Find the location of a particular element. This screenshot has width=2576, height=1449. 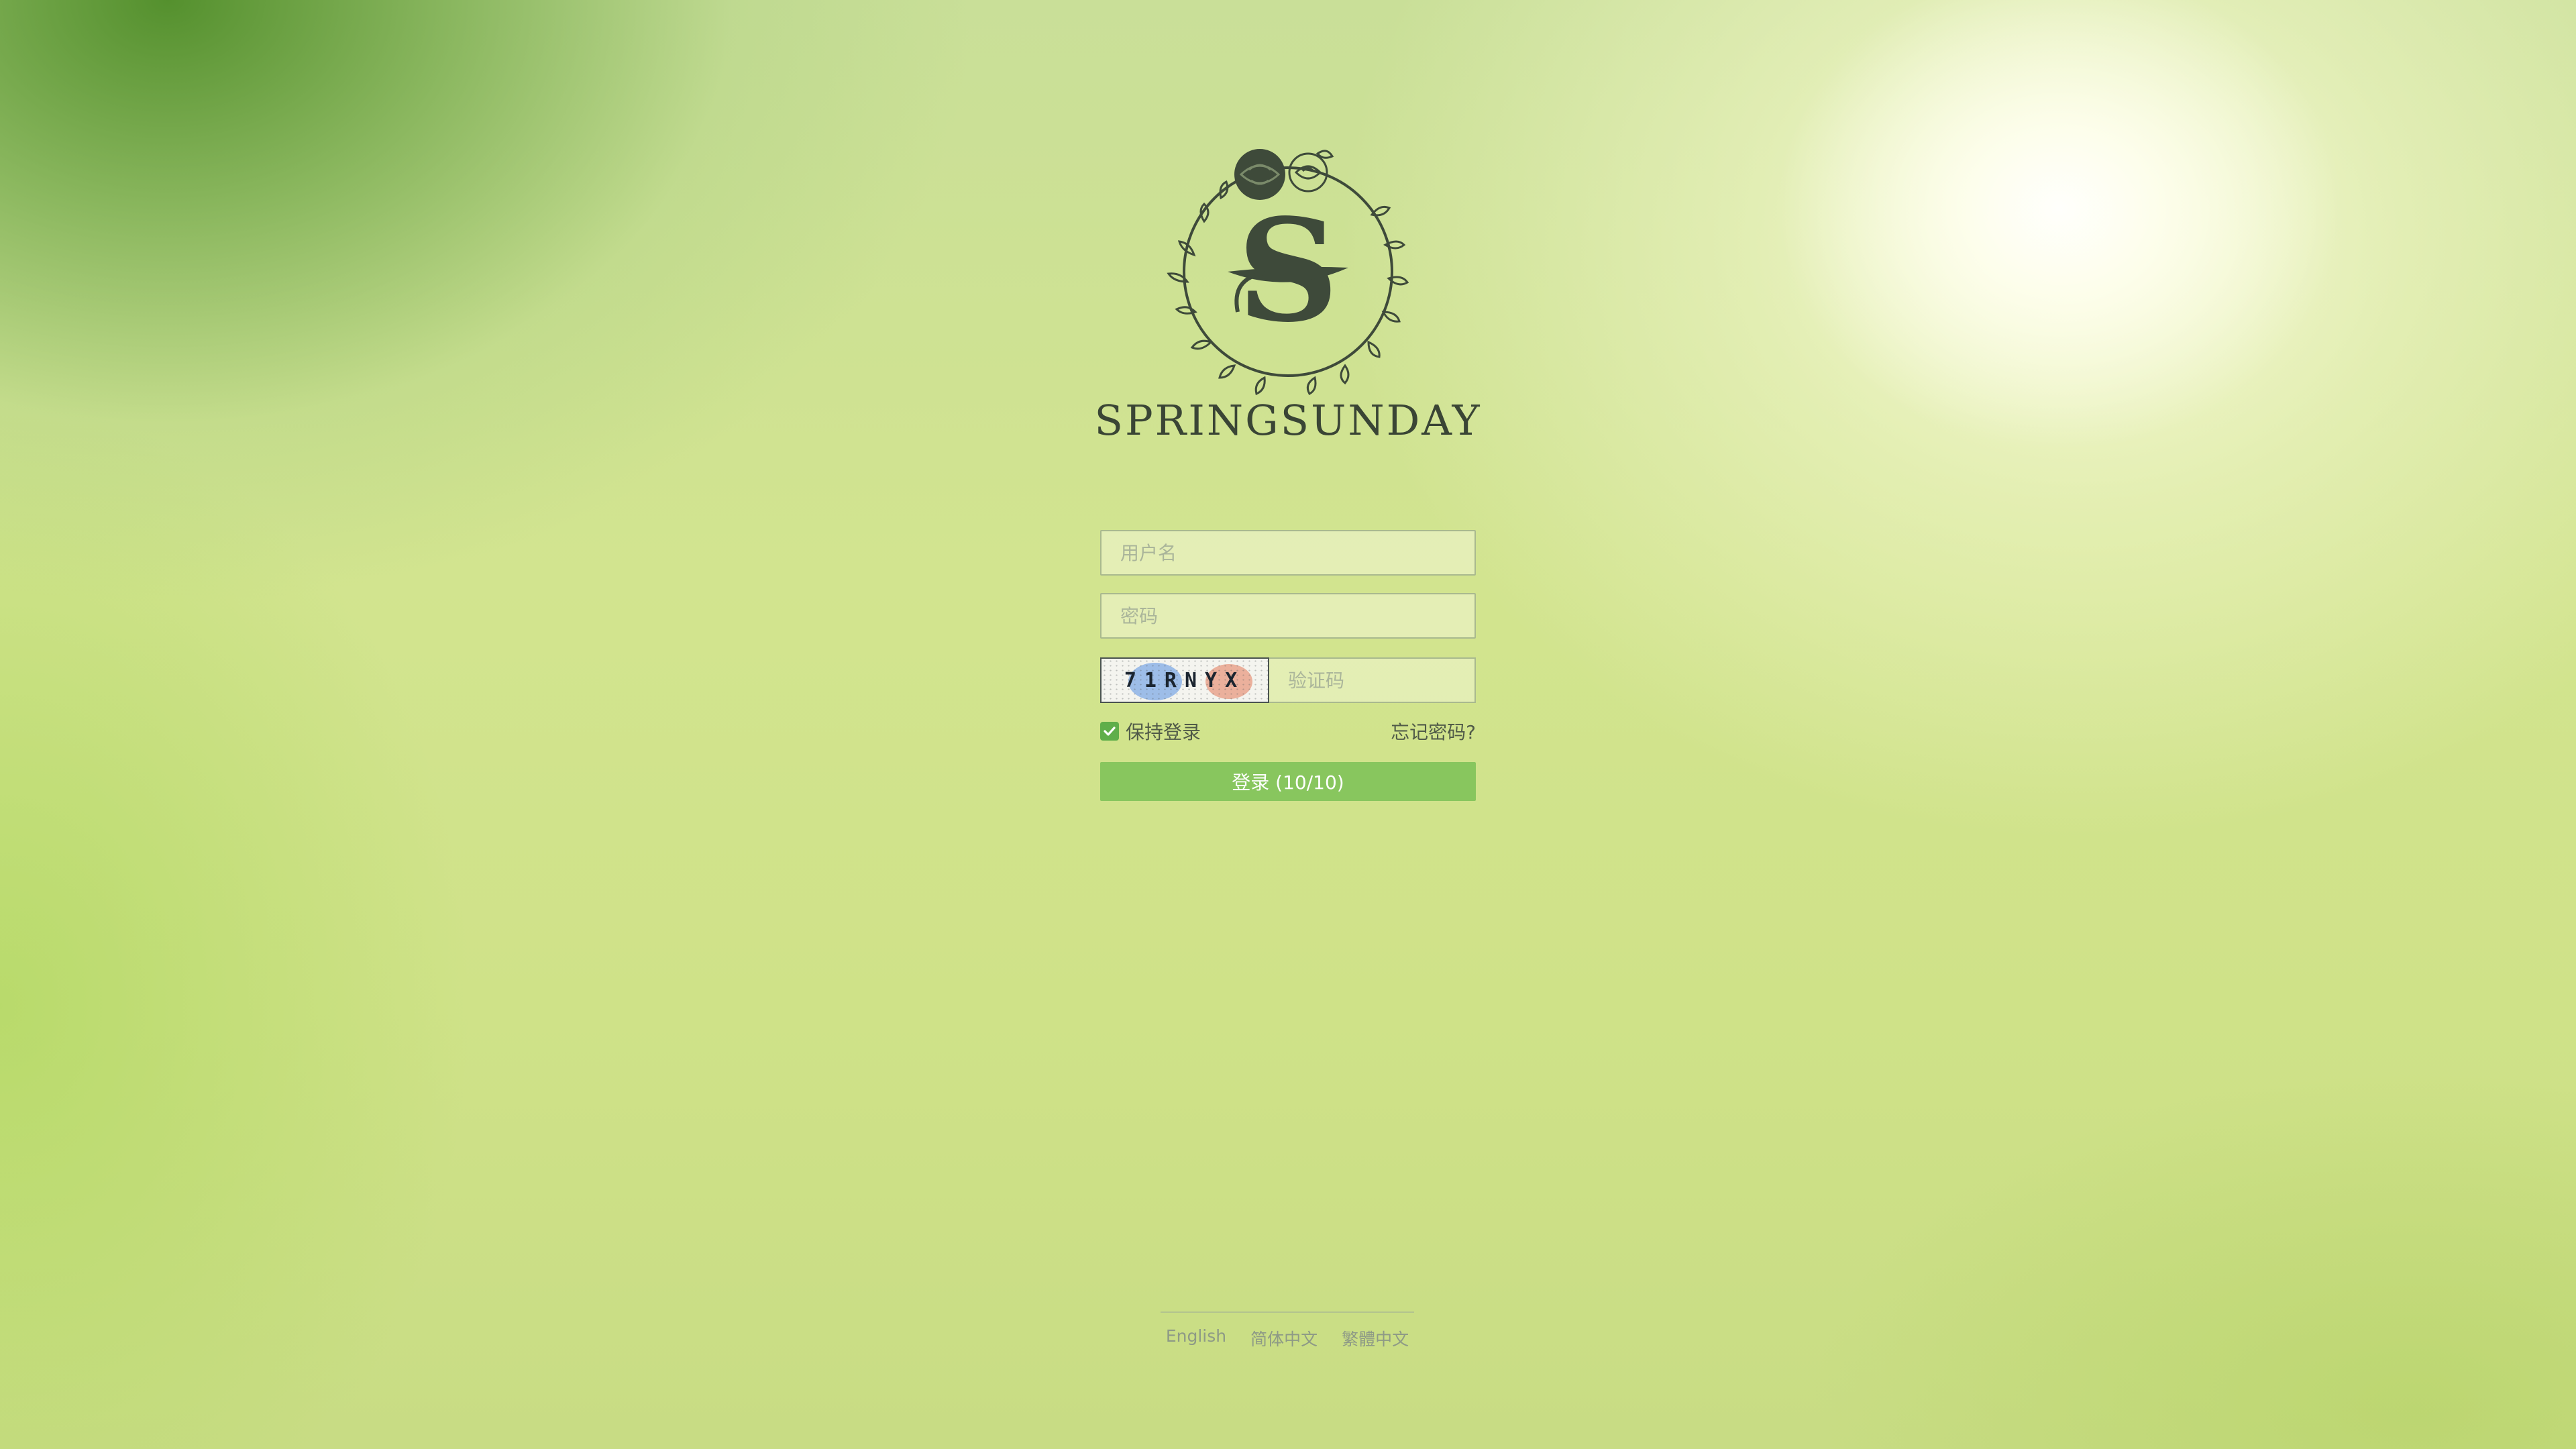

password-input is located at coordinates (1288, 616).